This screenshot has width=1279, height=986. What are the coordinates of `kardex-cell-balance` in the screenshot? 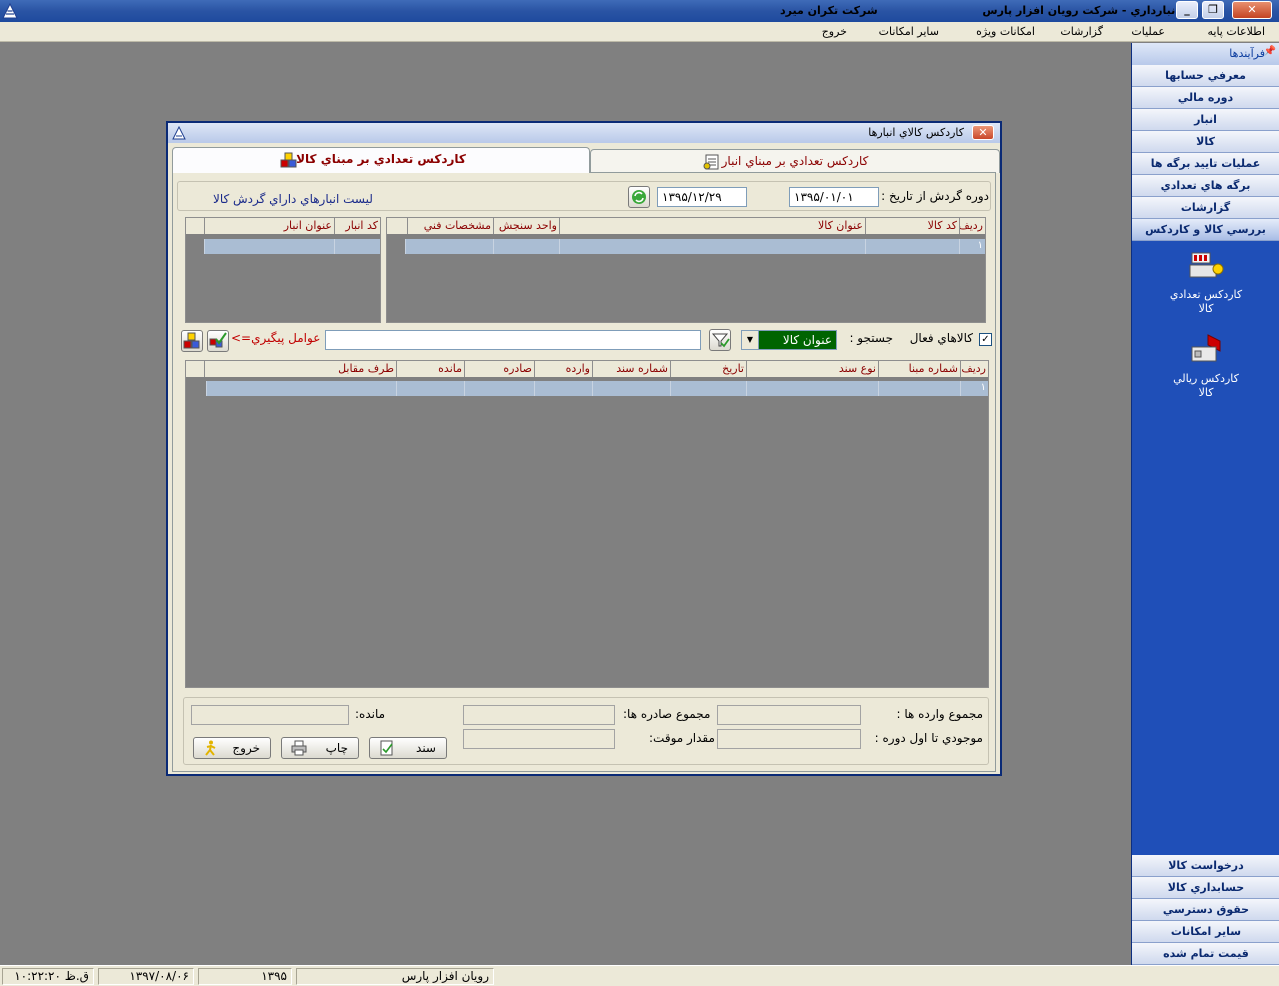 It's located at (430, 388).